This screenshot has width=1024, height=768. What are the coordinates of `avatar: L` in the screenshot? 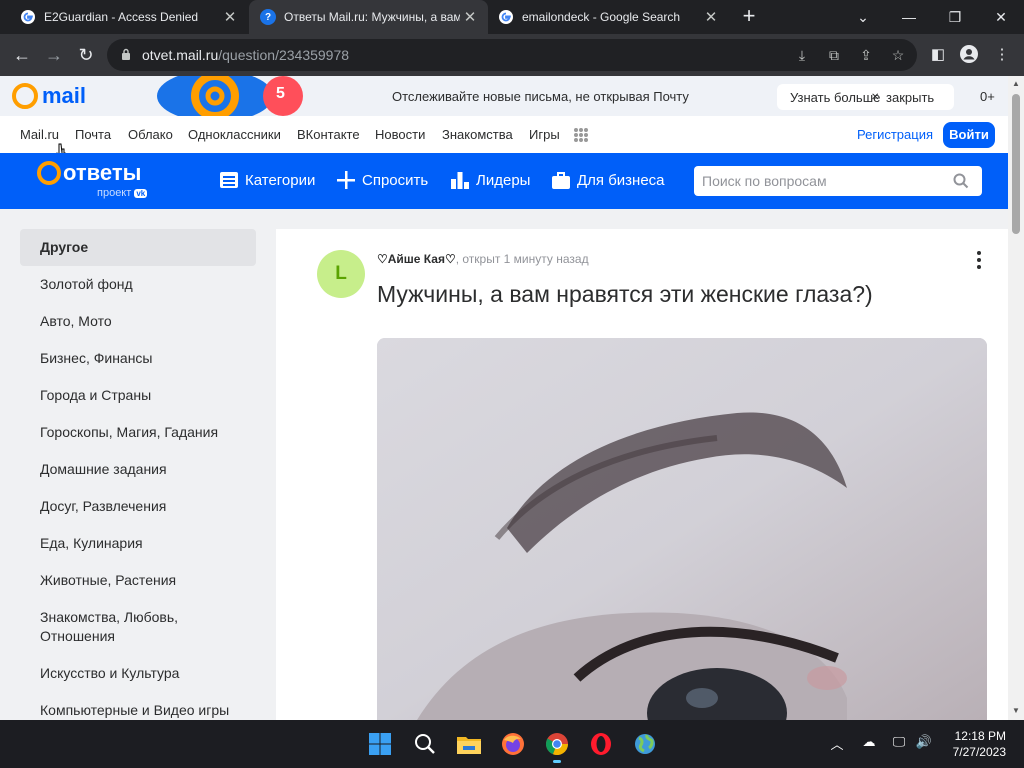 It's located at (341, 274).